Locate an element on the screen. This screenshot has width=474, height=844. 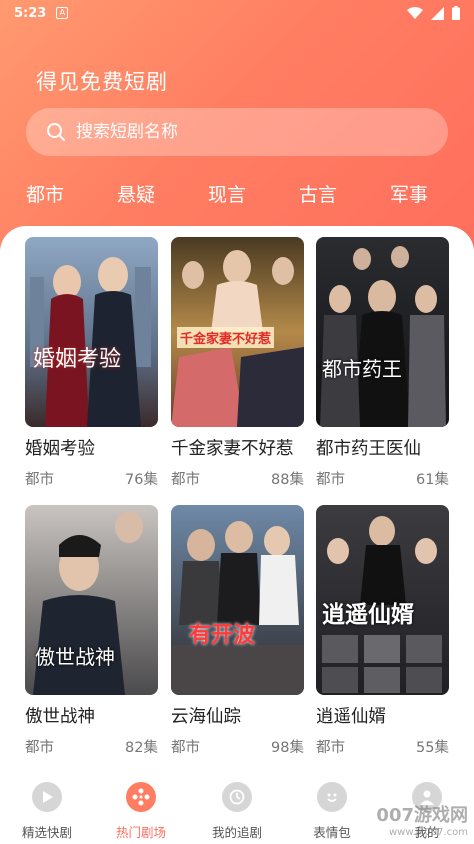
site-watermark: 007游戏网 www.jk007.com is located at coordinates (422, 819).